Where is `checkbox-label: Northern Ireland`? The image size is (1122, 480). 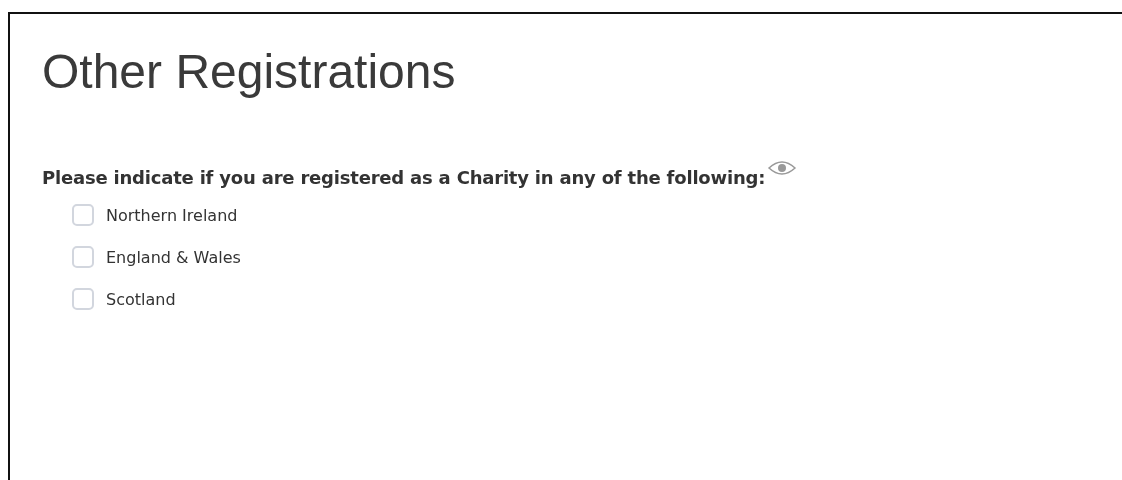
checkbox-label: Northern Ireland is located at coordinates (172, 215).